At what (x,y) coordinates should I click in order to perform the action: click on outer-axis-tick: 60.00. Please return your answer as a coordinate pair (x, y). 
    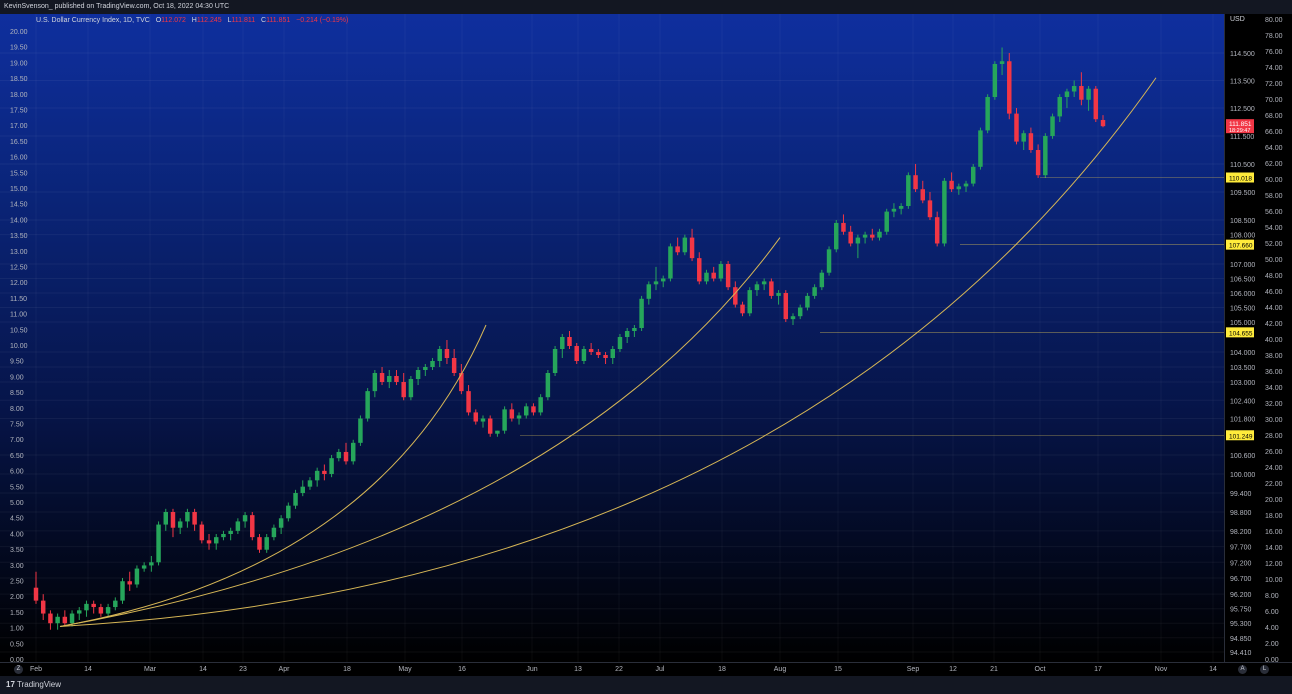
    Looking at the image, I should click on (1274, 180).